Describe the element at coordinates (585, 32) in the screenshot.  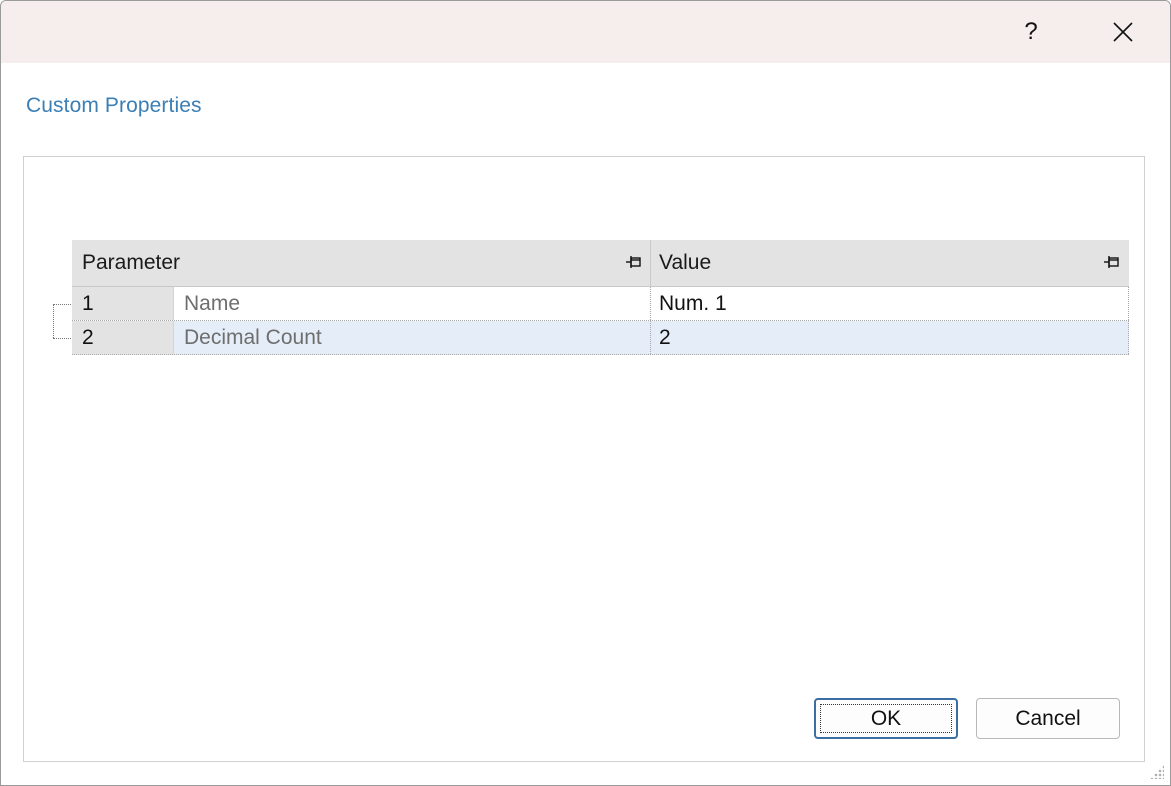
I see `title-bar: ?` at that location.